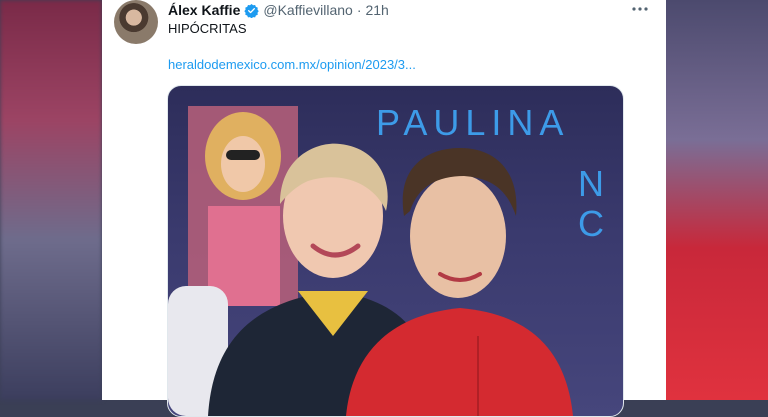  What do you see at coordinates (307, 10) in the screenshot?
I see `author-handle: @Kaffievillano` at bounding box center [307, 10].